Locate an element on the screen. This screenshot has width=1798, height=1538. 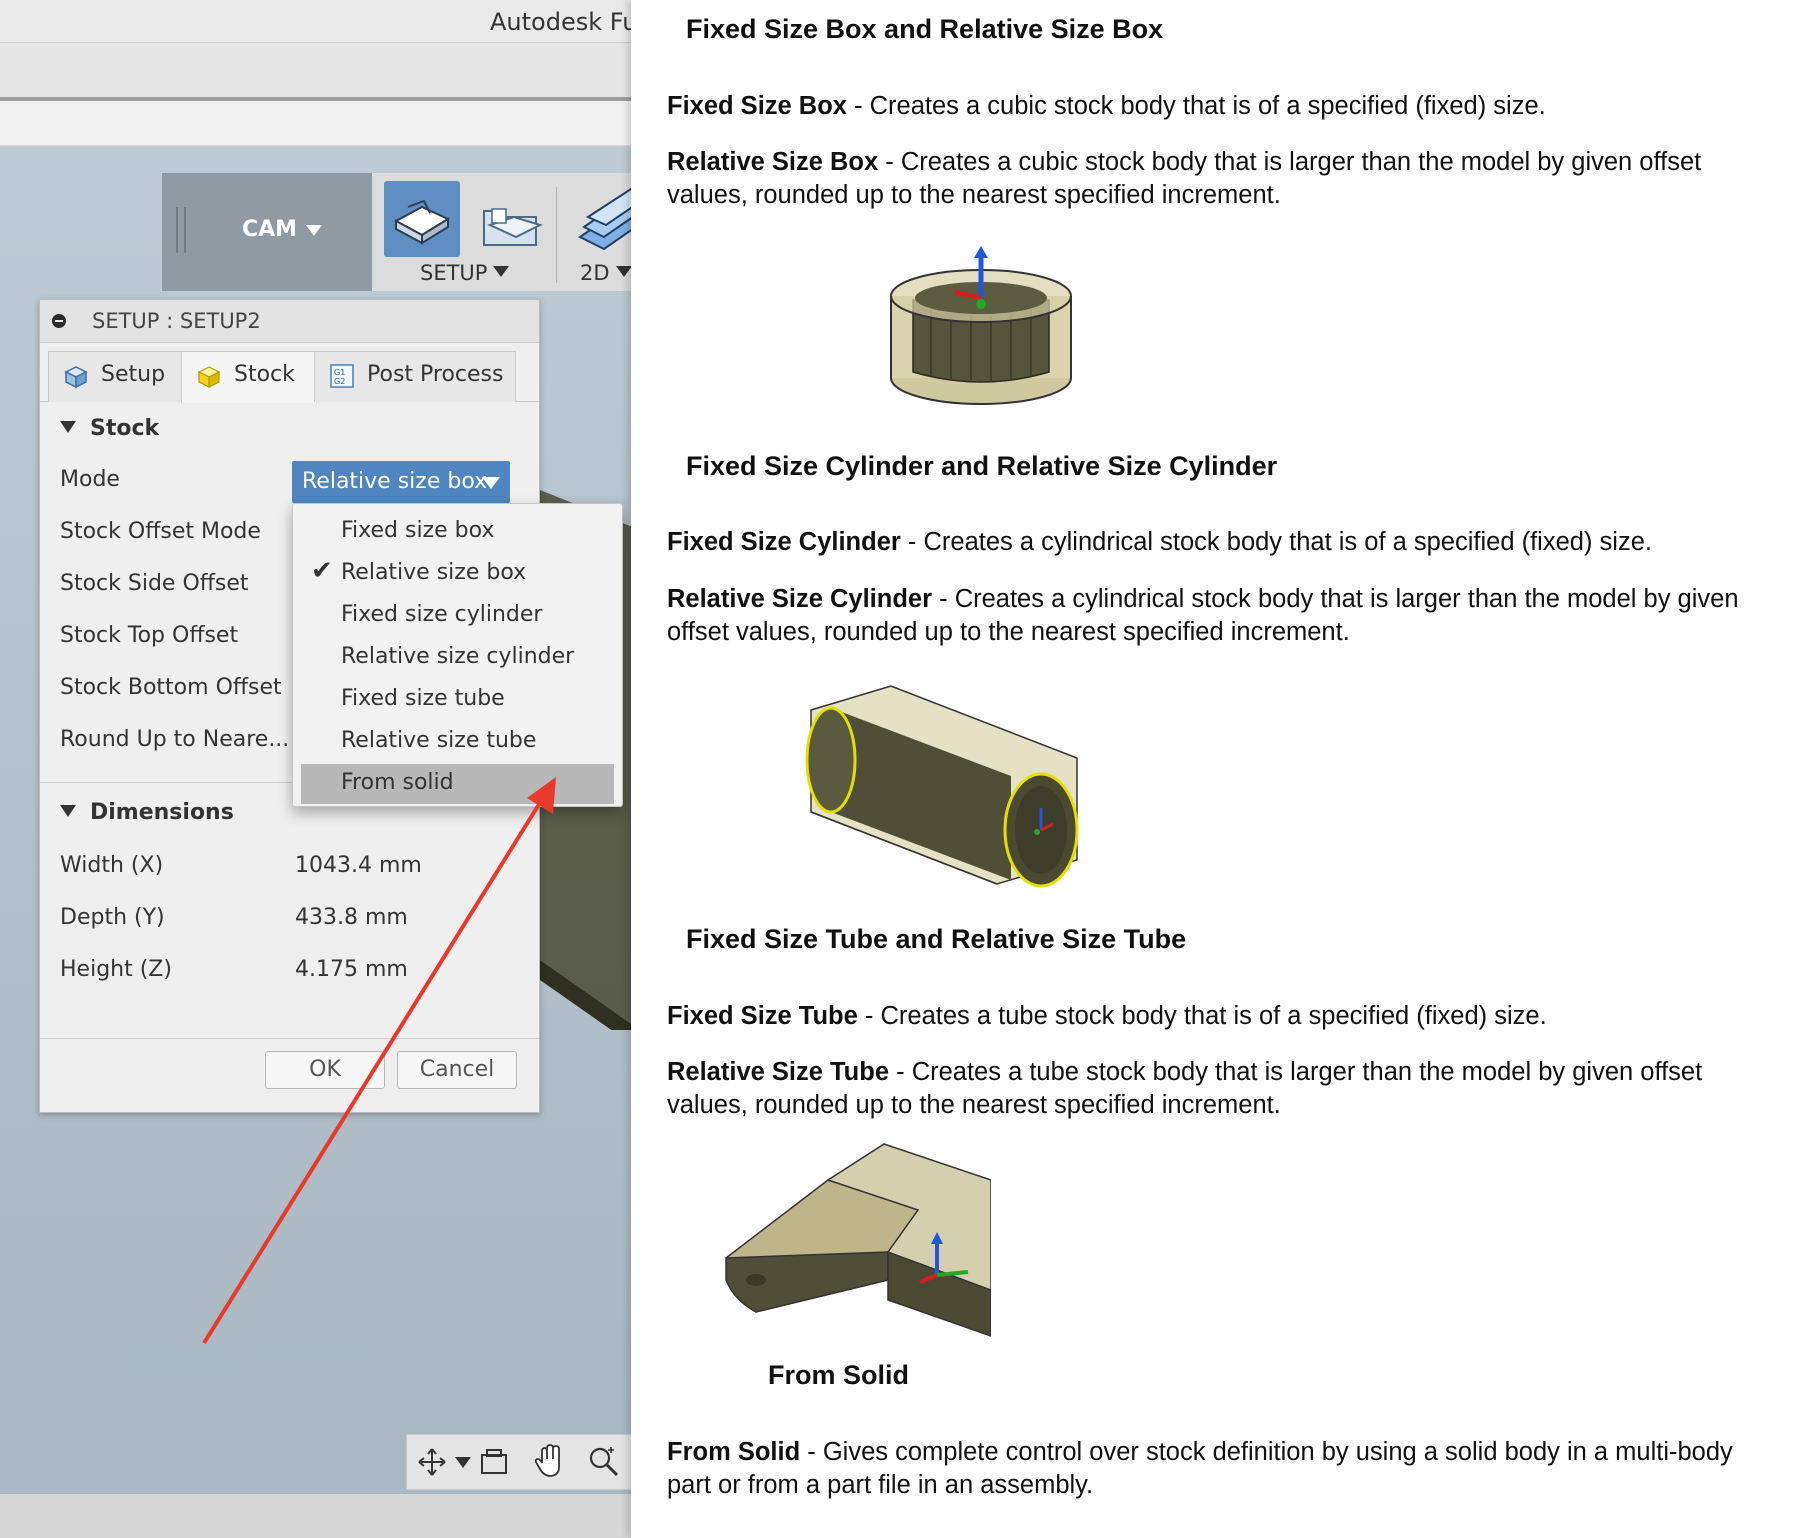
setup-sheet-button is located at coordinates (512, 219).